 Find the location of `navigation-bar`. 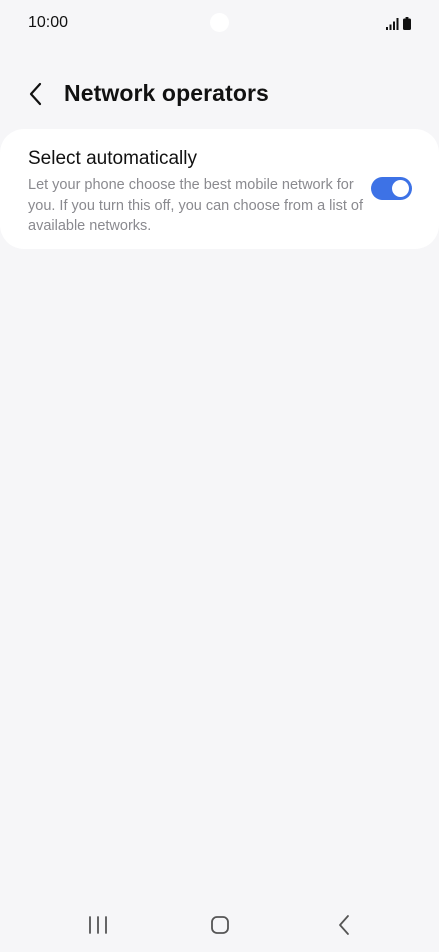

navigation-bar is located at coordinates (219, 926).